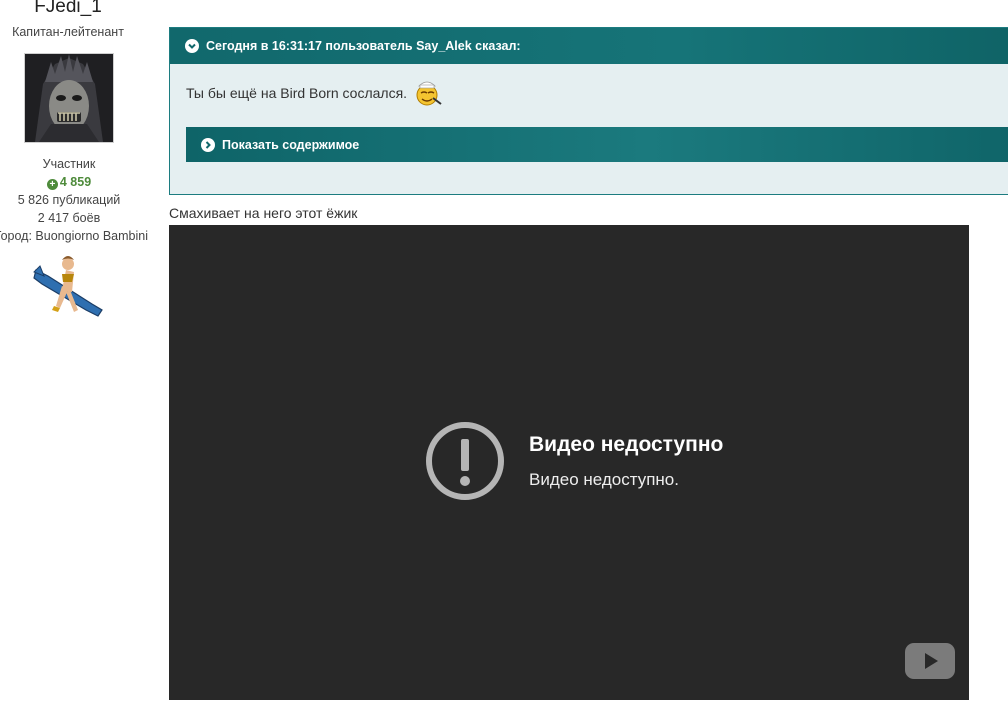 The image size is (1008, 708). Describe the element at coordinates (208, 144) in the screenshot. I see `chevron-right-icon` at that location.